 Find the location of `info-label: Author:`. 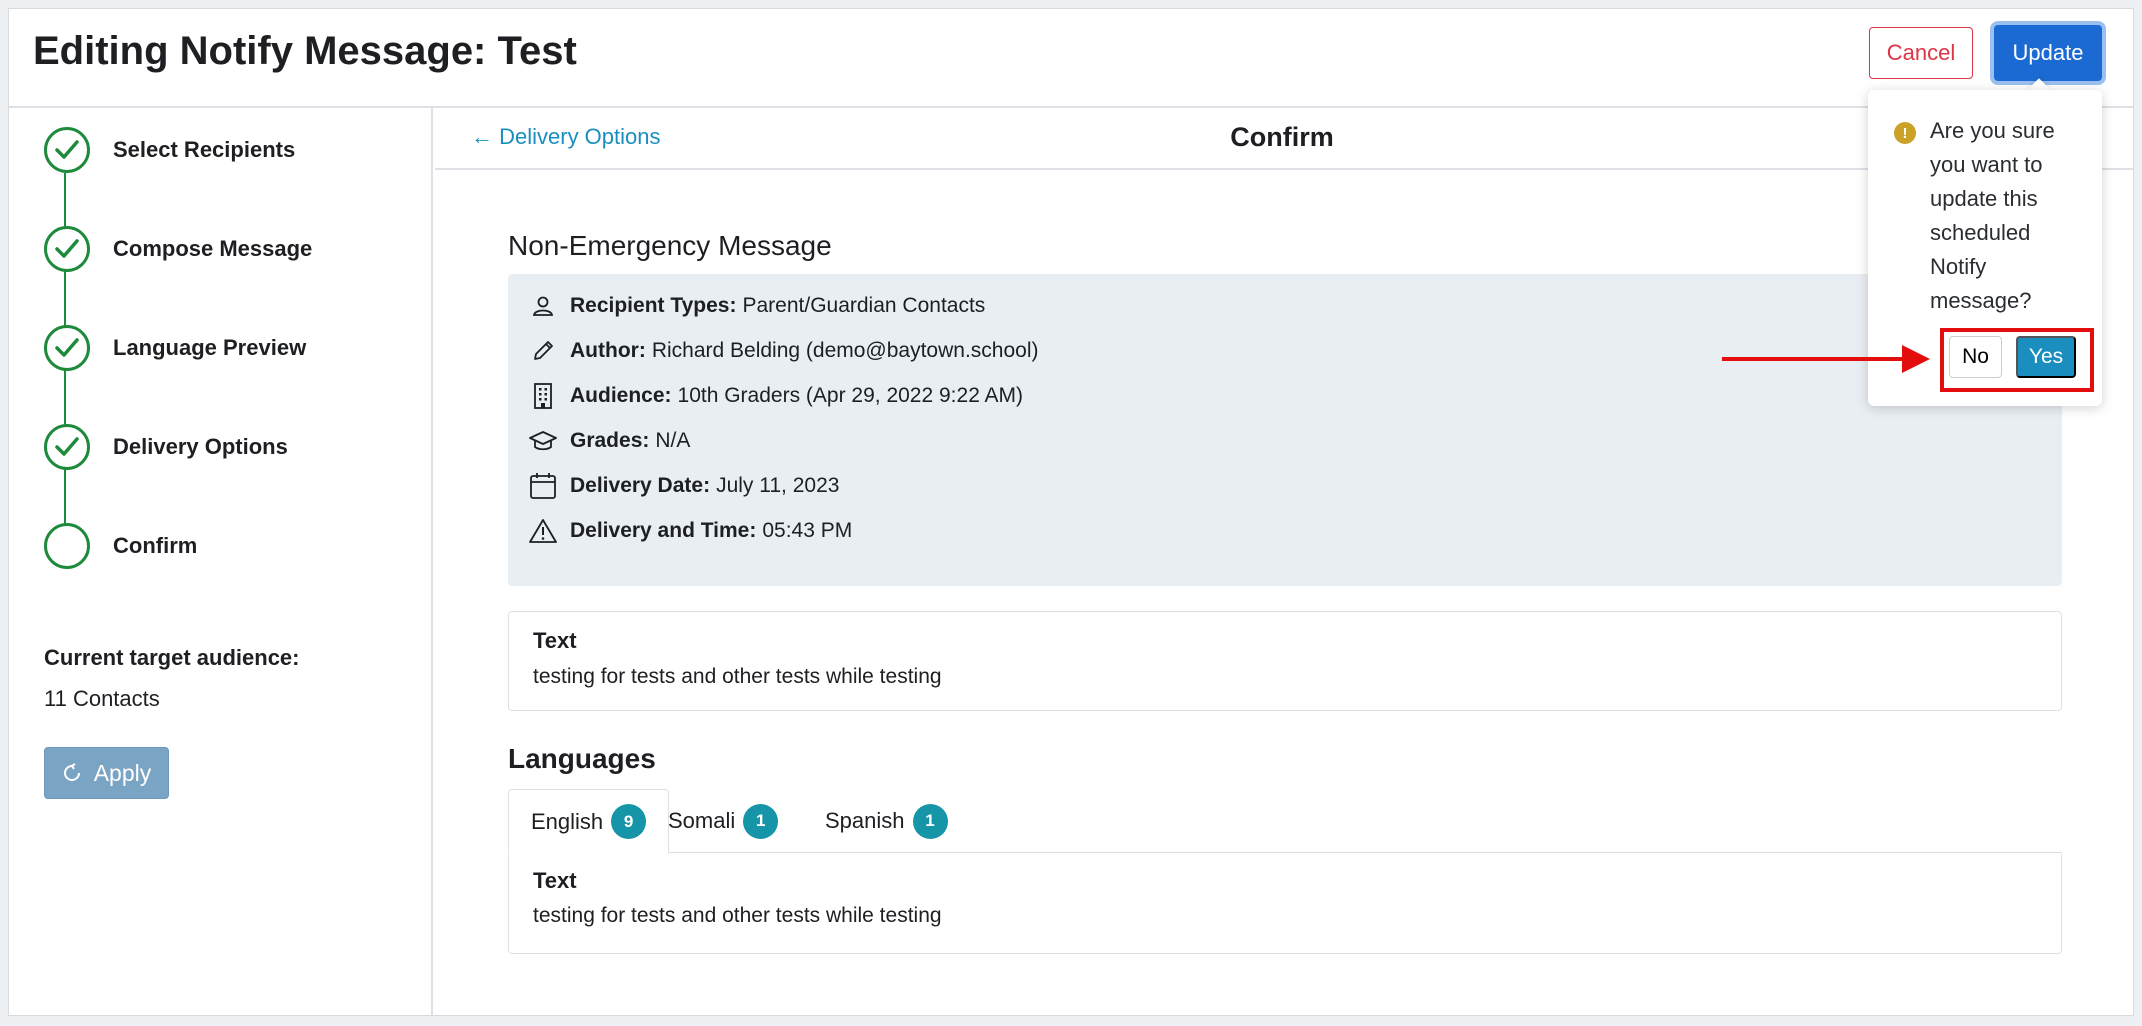

info-label: Author: is located at coordinates (608, 350).